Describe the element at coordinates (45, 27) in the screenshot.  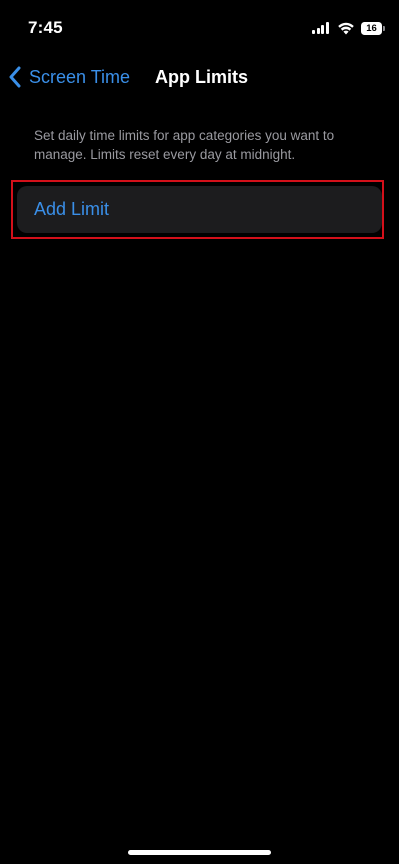
I see `status-time: 7:45` at that location.